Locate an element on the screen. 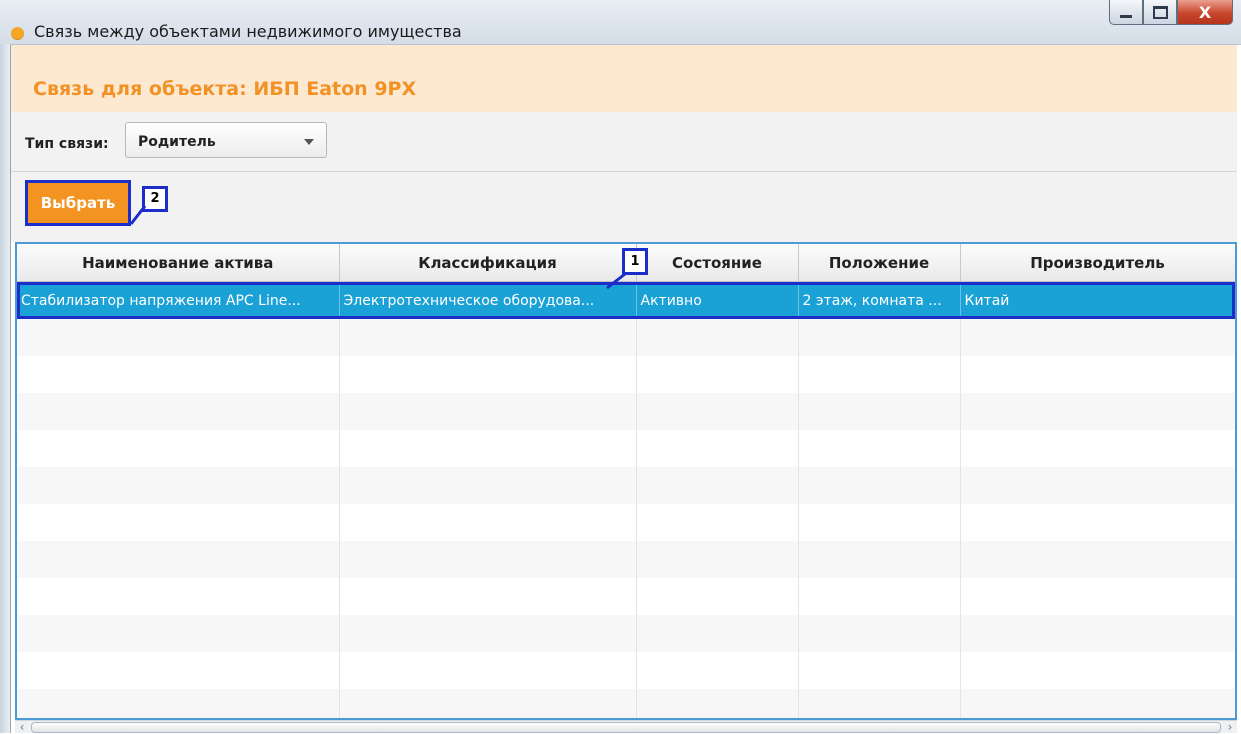 The height and width of the screenshot is (734, 1241). horizontal-scrollbar: ‹ › is located at coordinates (626, 726).